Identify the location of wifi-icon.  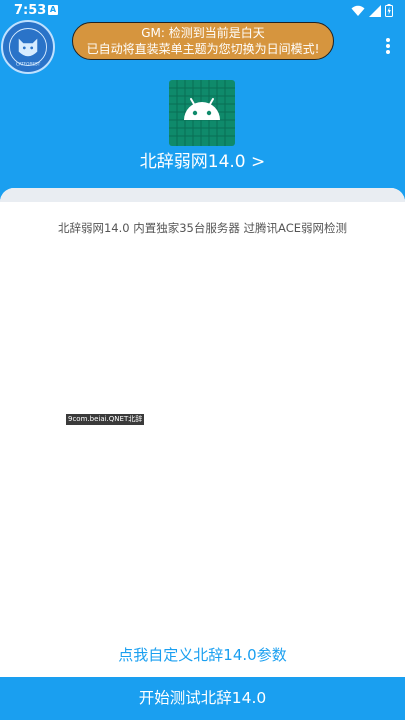
(358, 10).